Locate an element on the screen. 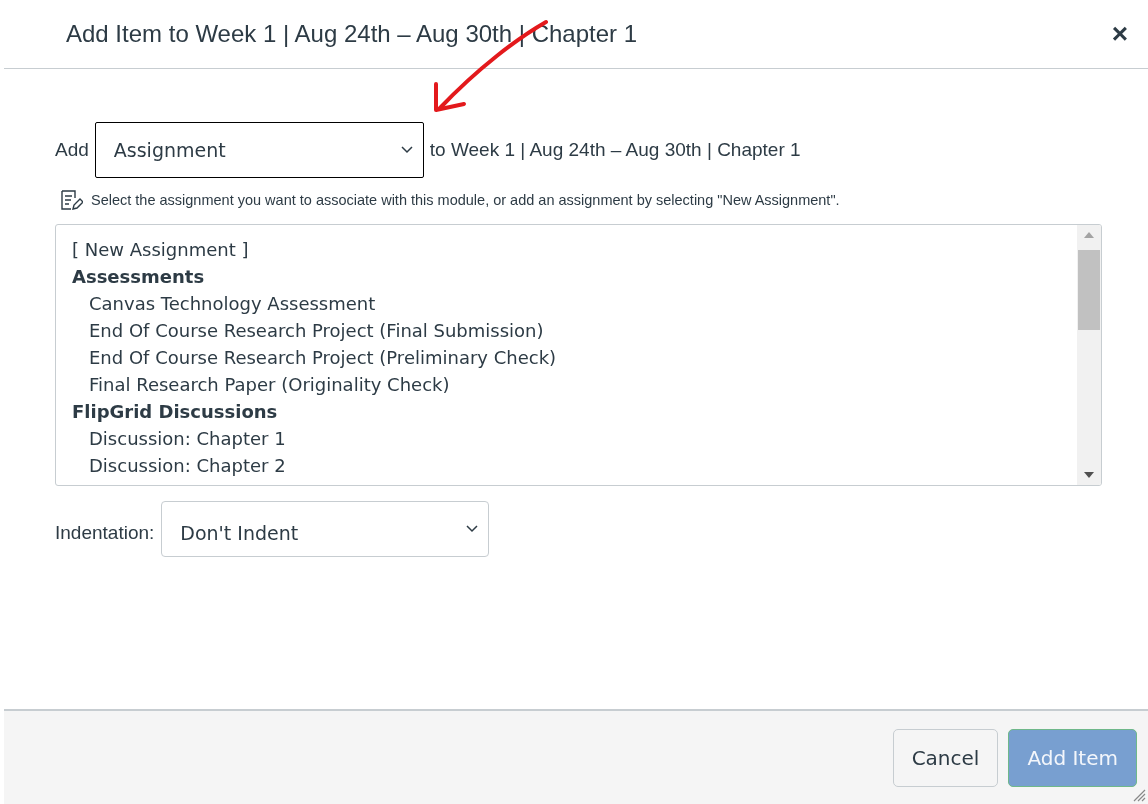 The height and width of the screenshot is (804, 1148). list-option: Canvas Technology Assessment is located at coordinates (566, 303).